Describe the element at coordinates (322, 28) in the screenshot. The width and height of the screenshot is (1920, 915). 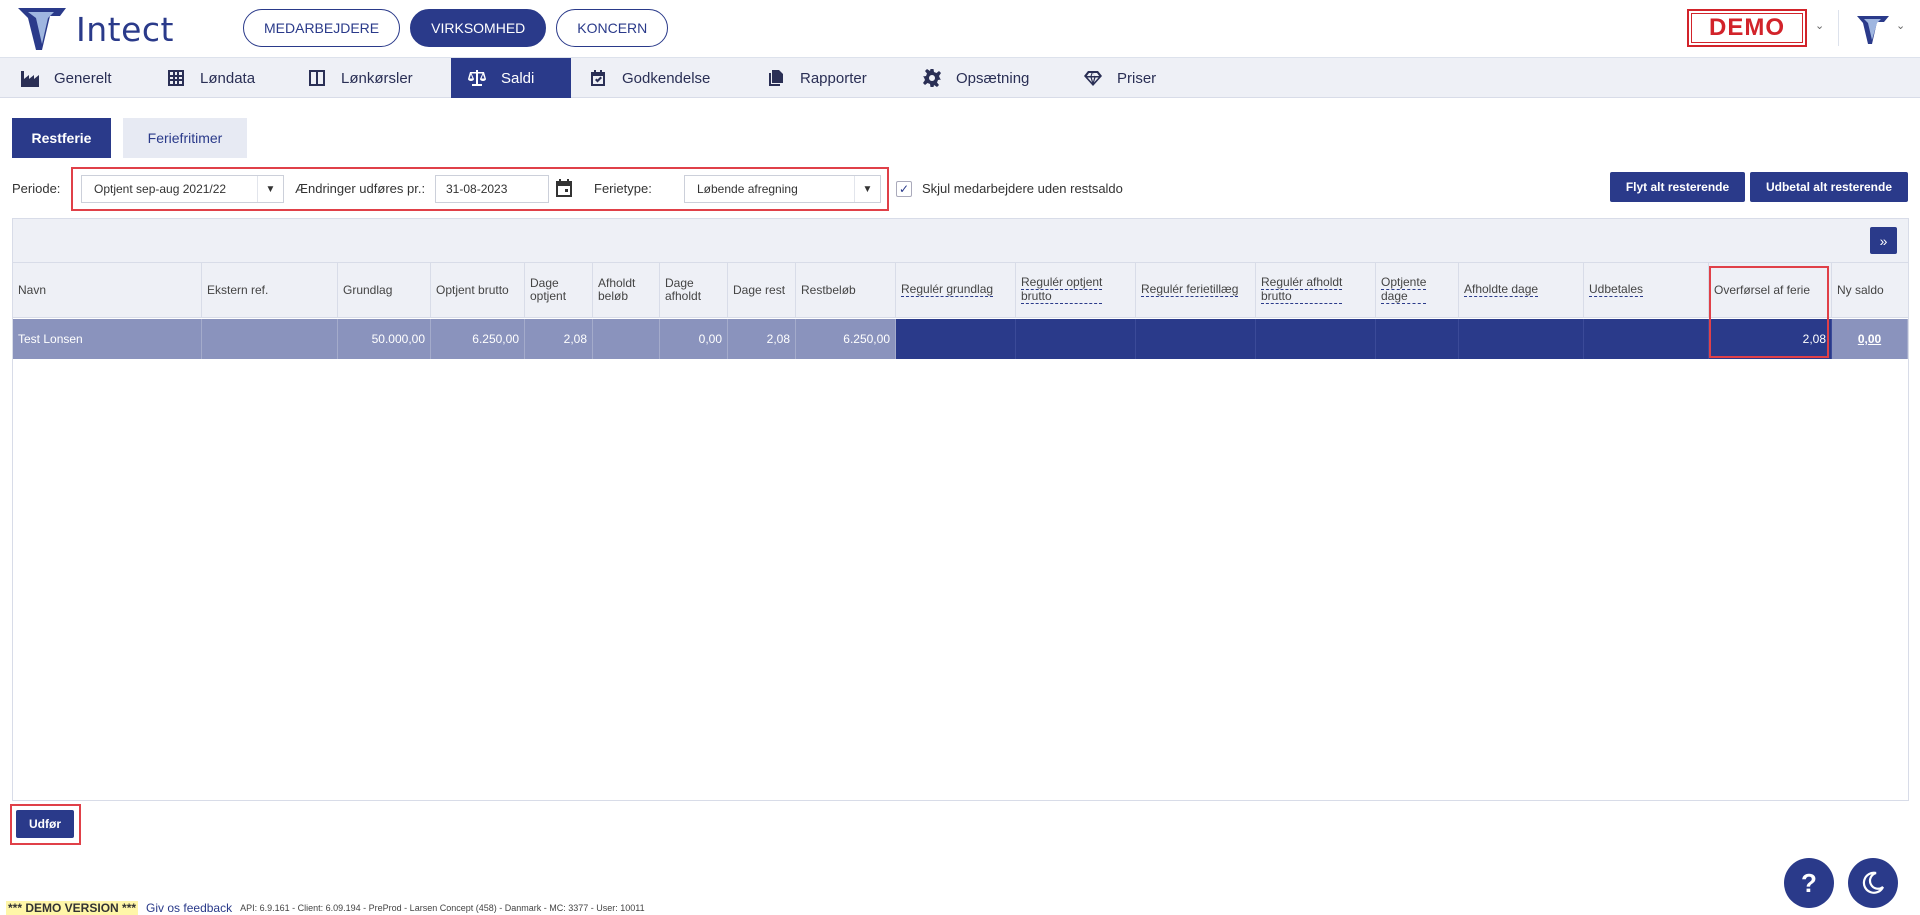
I see `topnav-medarbejdere: MEDARBEJDERE` at that location.